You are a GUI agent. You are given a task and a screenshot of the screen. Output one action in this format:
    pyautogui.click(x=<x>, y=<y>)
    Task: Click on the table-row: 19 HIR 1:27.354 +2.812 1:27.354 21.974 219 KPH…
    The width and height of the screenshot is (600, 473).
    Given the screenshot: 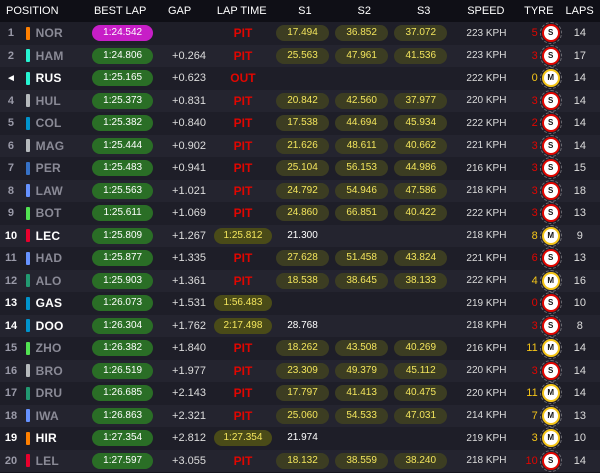 What is the action you would take?
    pyautogui.click(x=300, y=438)
    